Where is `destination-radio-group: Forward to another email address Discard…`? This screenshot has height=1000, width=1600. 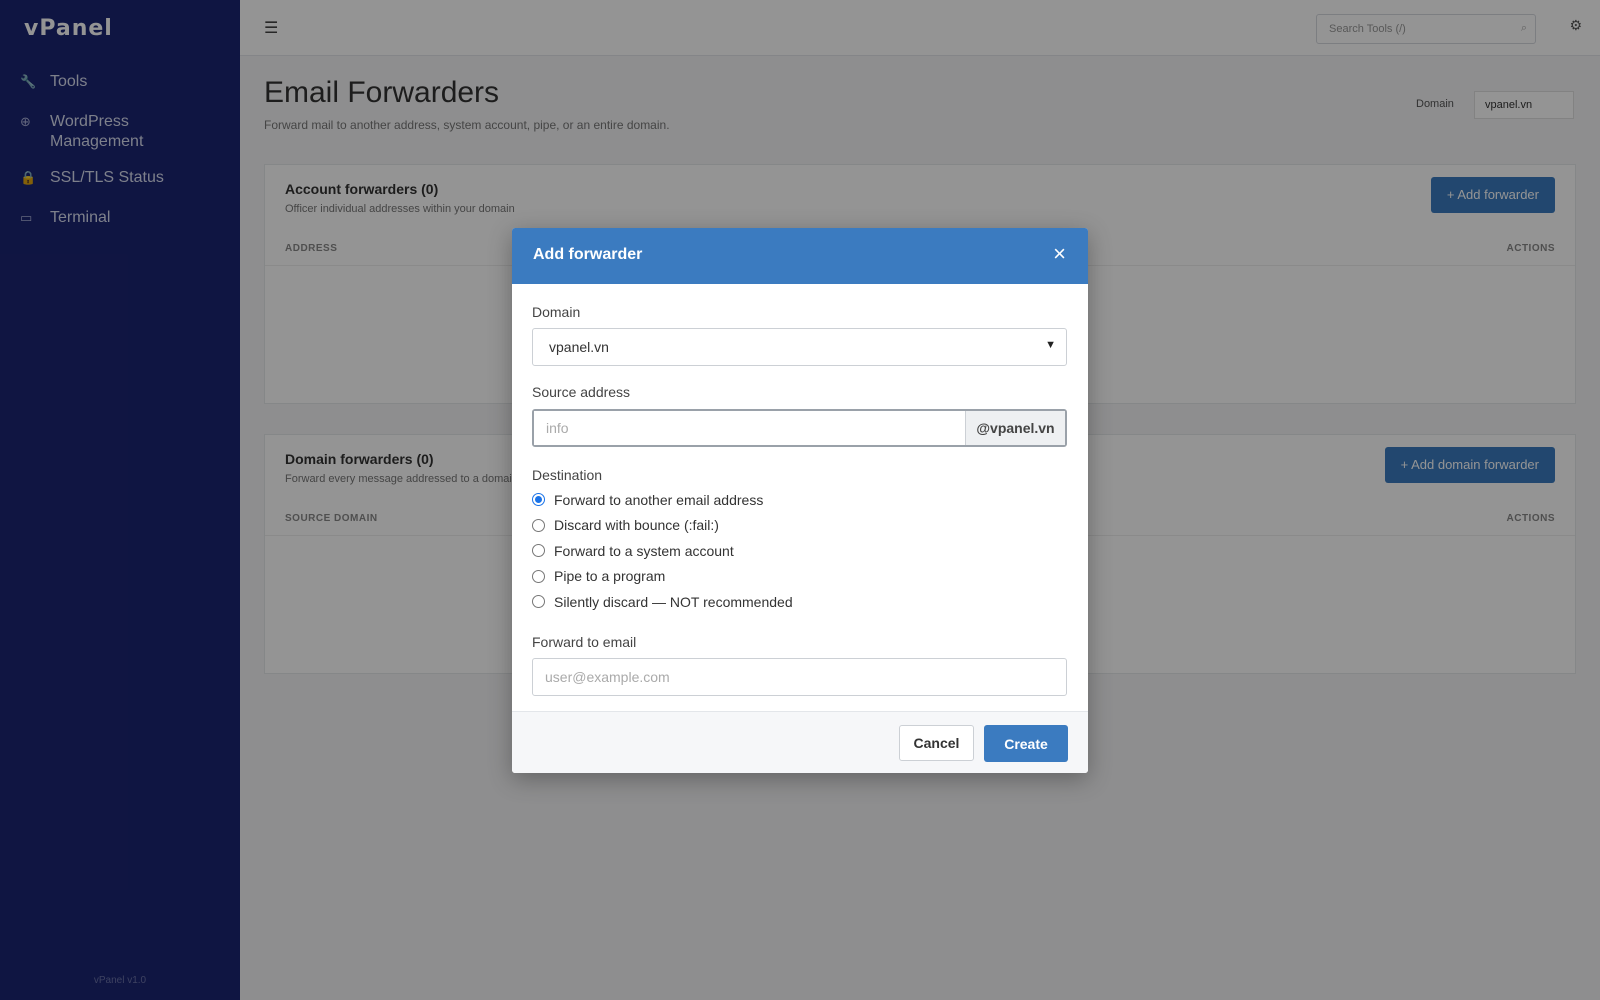
destination-radio-group: Forward to another email address Discard… is located at coordinates (800, 551).